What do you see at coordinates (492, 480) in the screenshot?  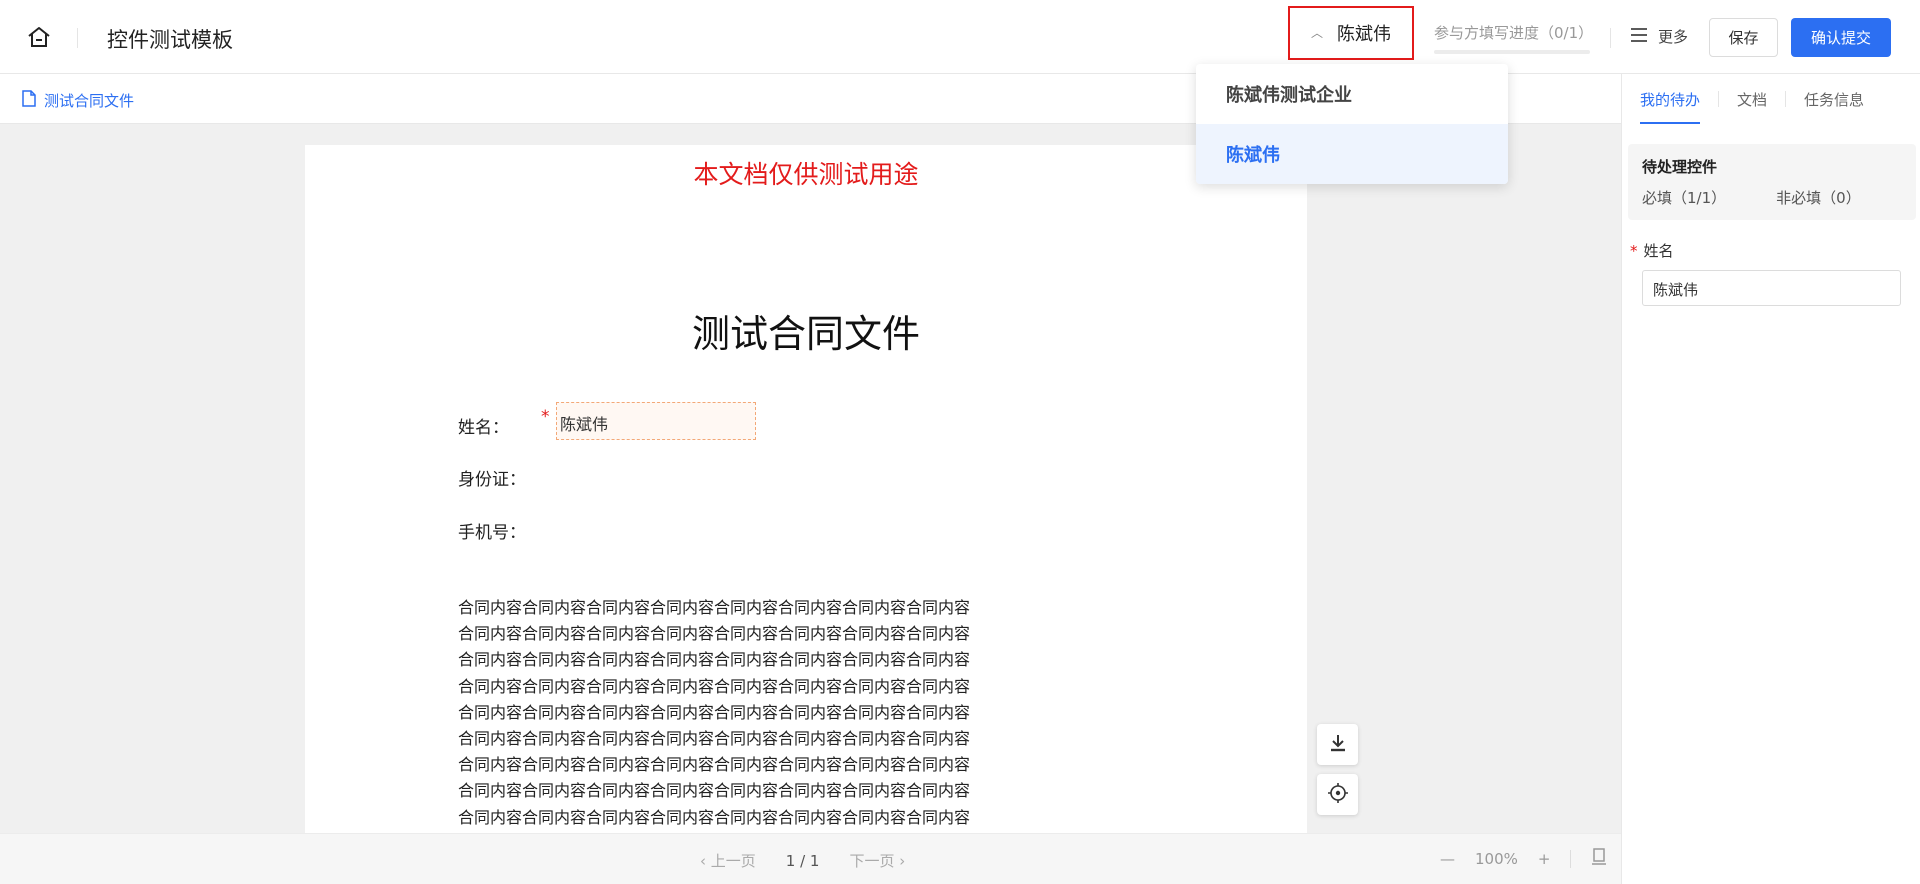 I see `id-card-label: 身份证：` at bounding box center [492, 480].